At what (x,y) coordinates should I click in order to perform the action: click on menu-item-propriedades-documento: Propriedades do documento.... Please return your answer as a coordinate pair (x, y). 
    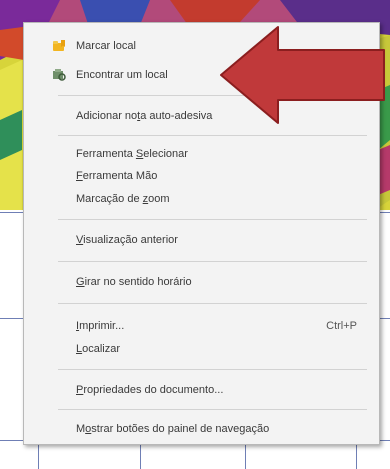
    Looking at the image, I should click on (201, 390).